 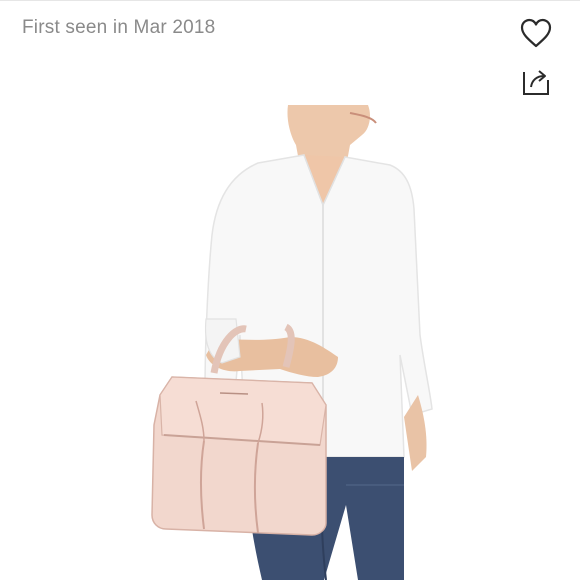 I want to click on share-button, so click(x=536, y=82).